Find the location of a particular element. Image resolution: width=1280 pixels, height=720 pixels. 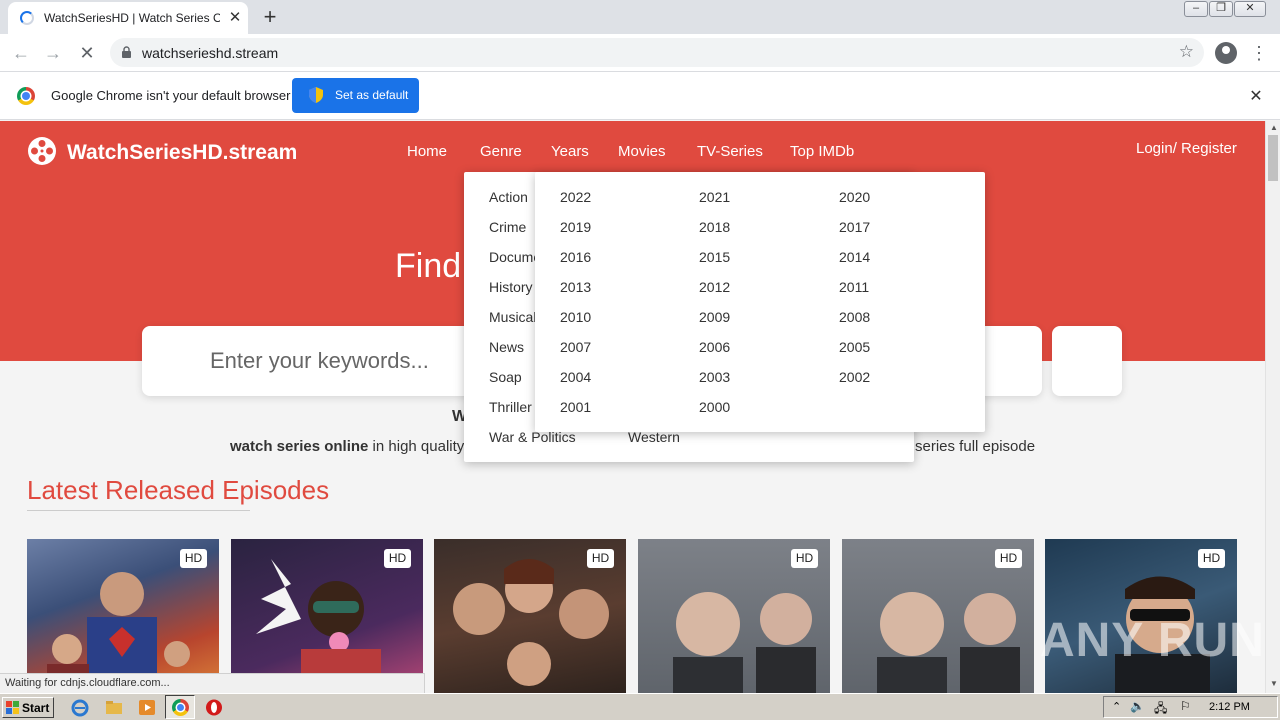

year-2006: 2006 is located at coordinates (714, 347).